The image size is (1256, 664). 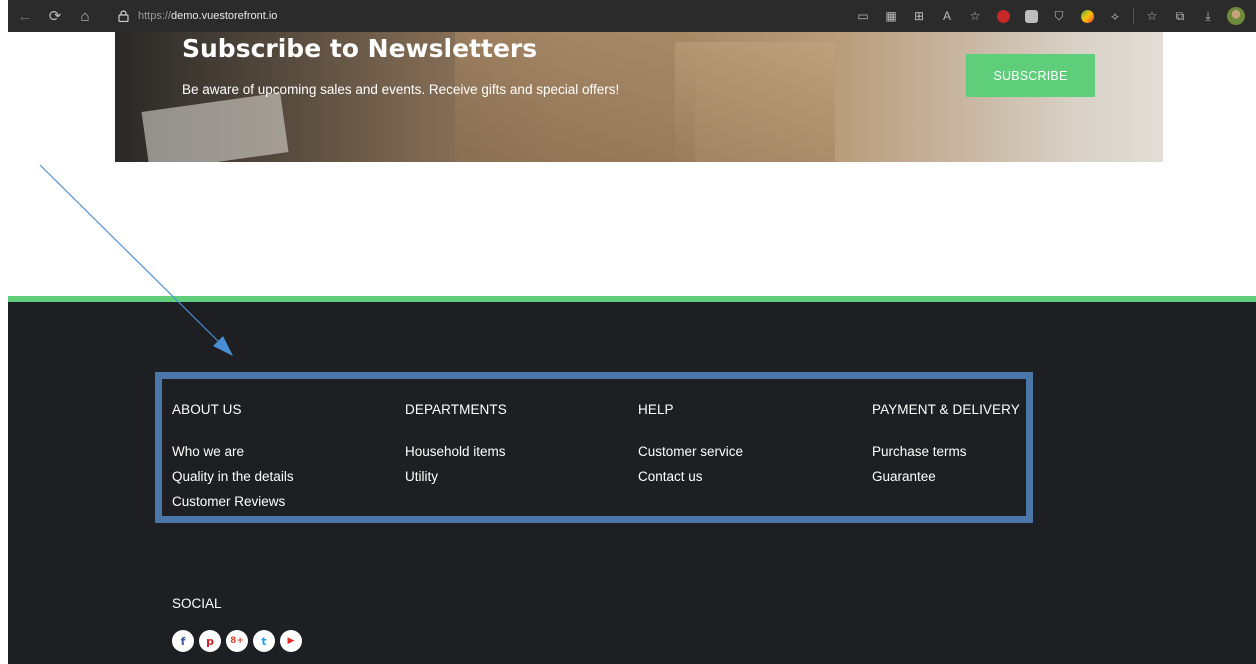 I want to click on twitter-icon: t, so click(x=264, y=641).